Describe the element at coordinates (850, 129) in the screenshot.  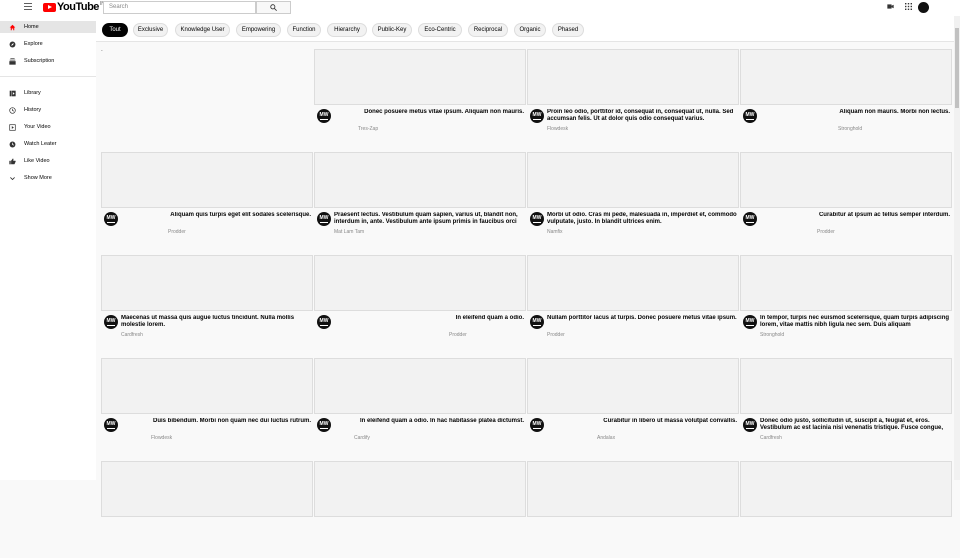
I see `channel-name: Stronghold` at that location.